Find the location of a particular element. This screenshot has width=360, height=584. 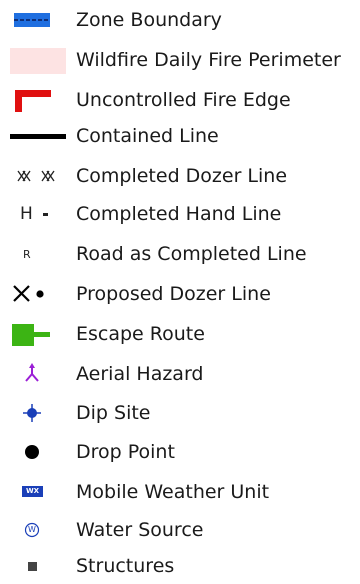

road-glyph: R is located at coordinates (27, 254).